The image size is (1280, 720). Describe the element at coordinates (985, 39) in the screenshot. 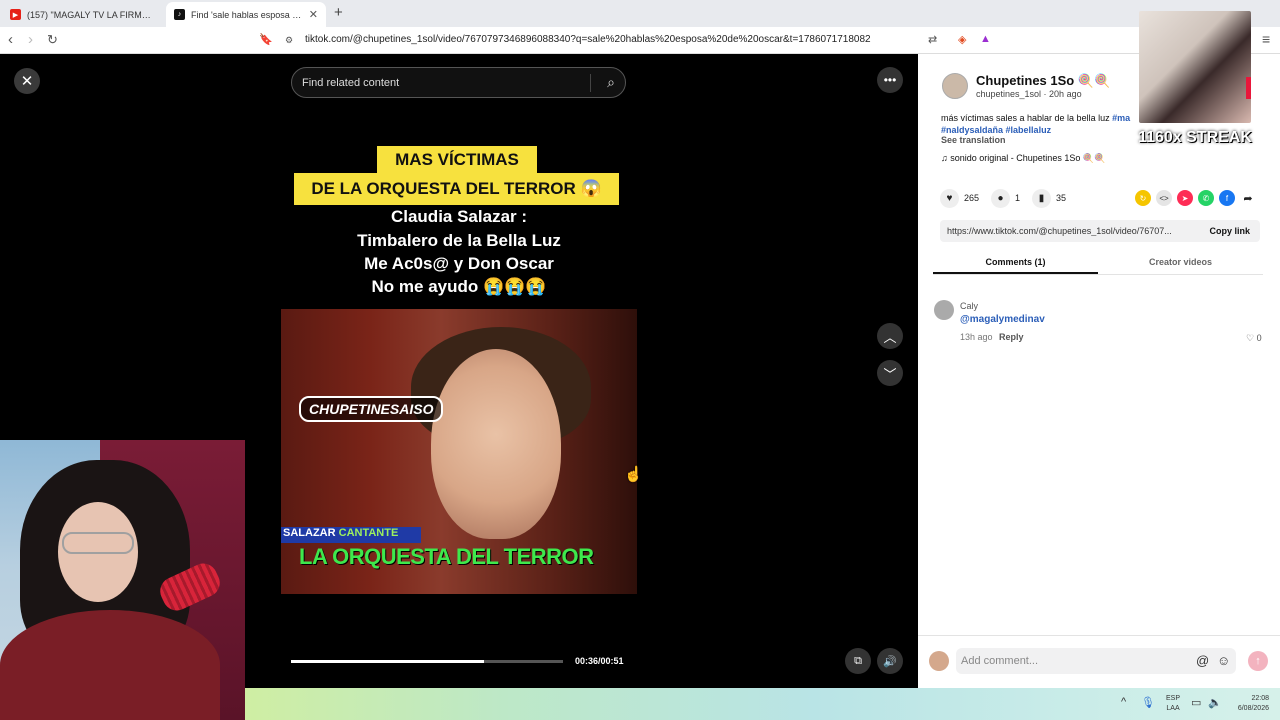

I see `rewards-icon: ▲` at that location.